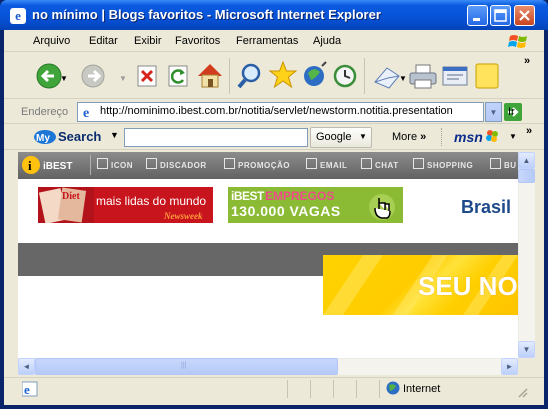  I want to click on address-dropdown-icon: ▼, so click(493, 112).